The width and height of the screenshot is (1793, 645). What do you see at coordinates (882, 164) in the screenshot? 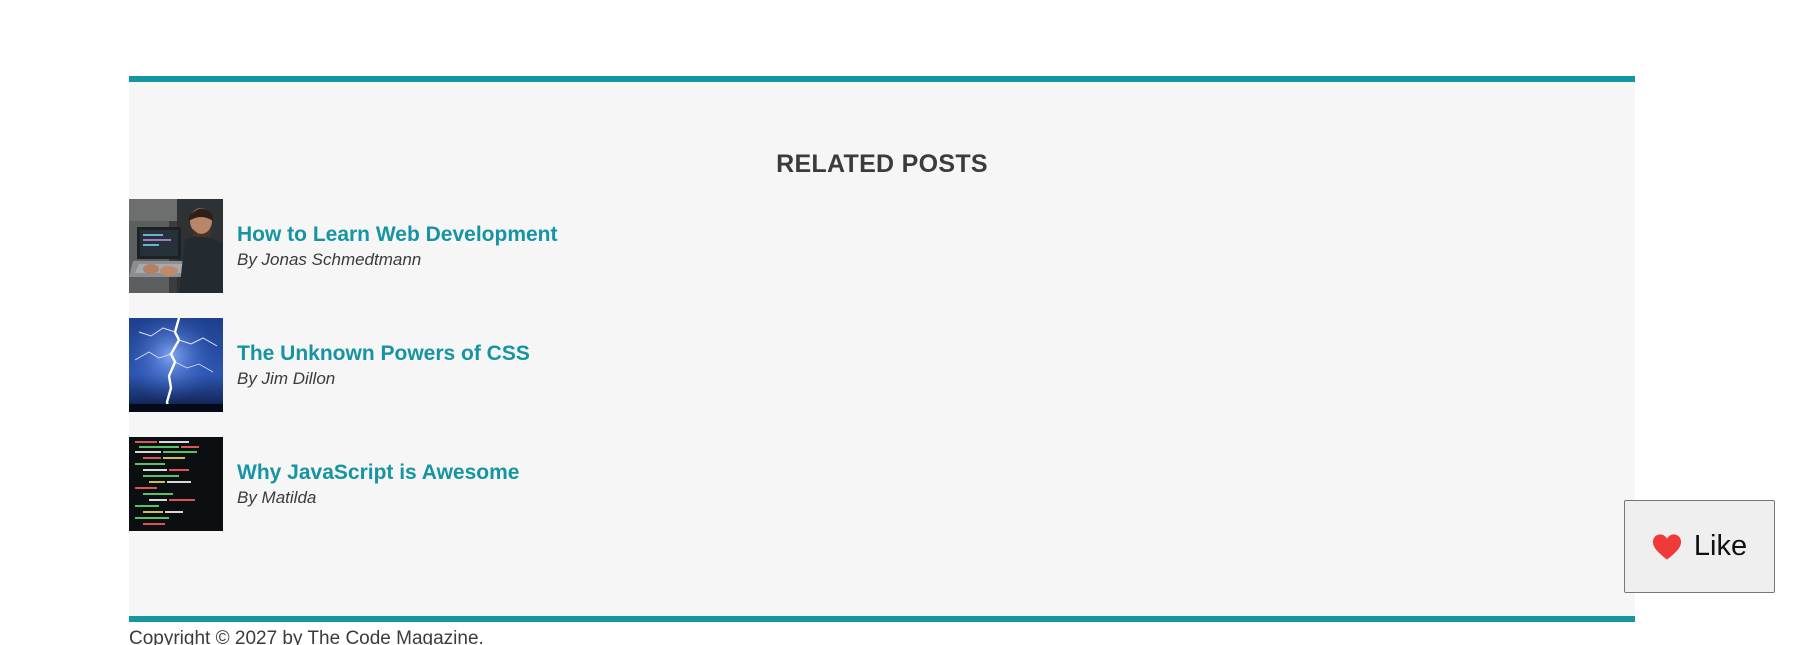
I see `related-posts-heading: RELATED POSTS` at bounding box center [882, 164].